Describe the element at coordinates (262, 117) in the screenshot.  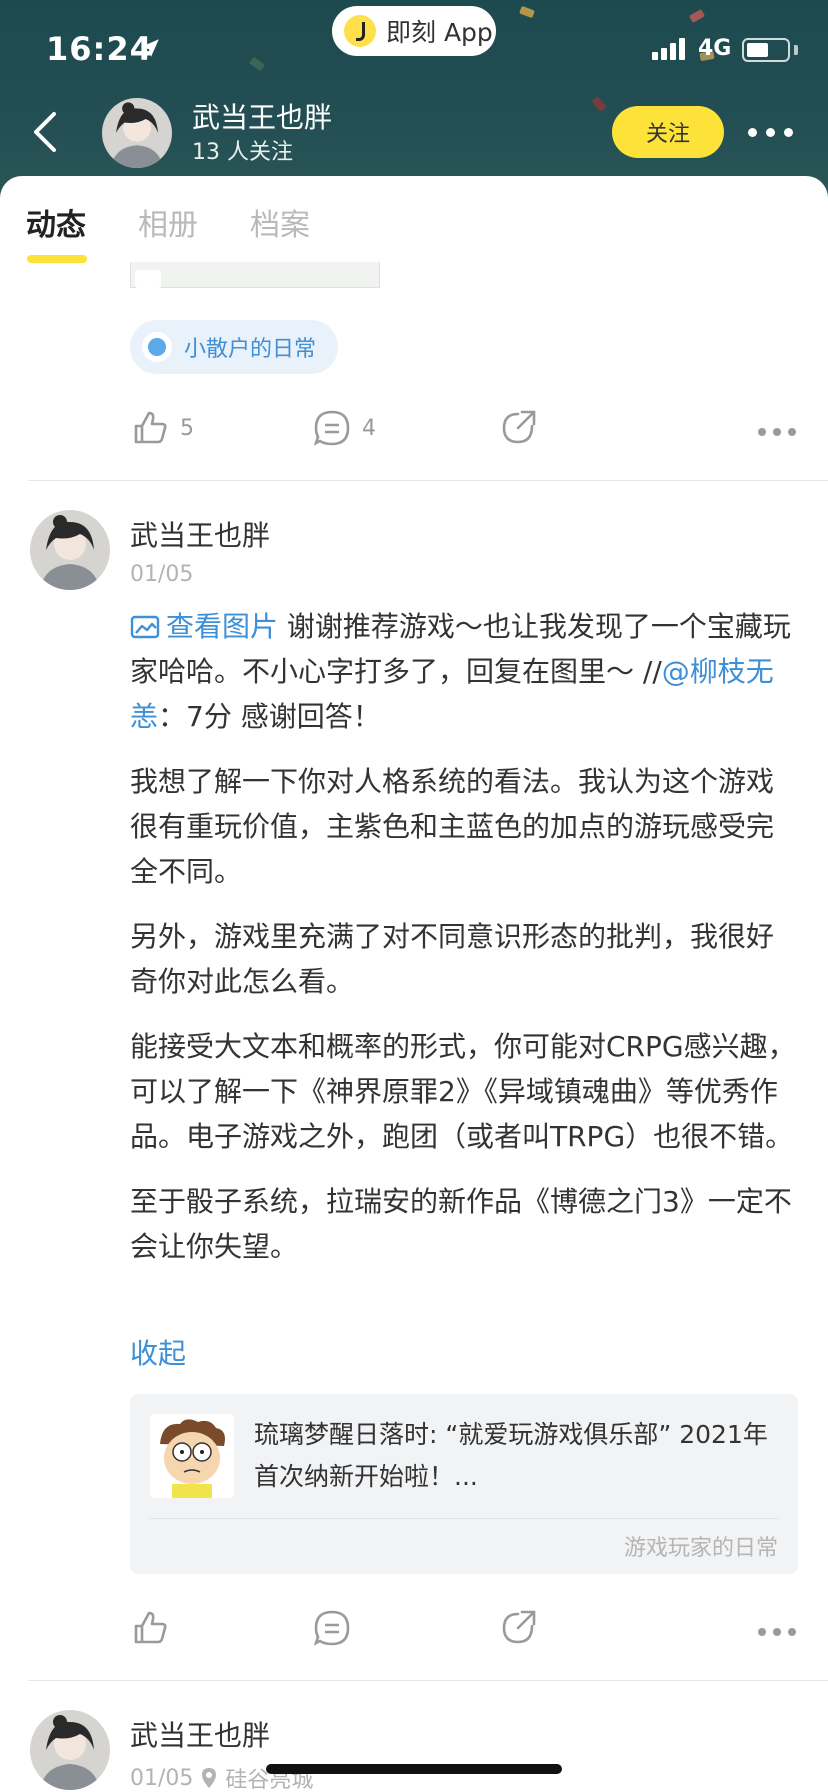
I see `profile-name: 武当王也胖` at that location.